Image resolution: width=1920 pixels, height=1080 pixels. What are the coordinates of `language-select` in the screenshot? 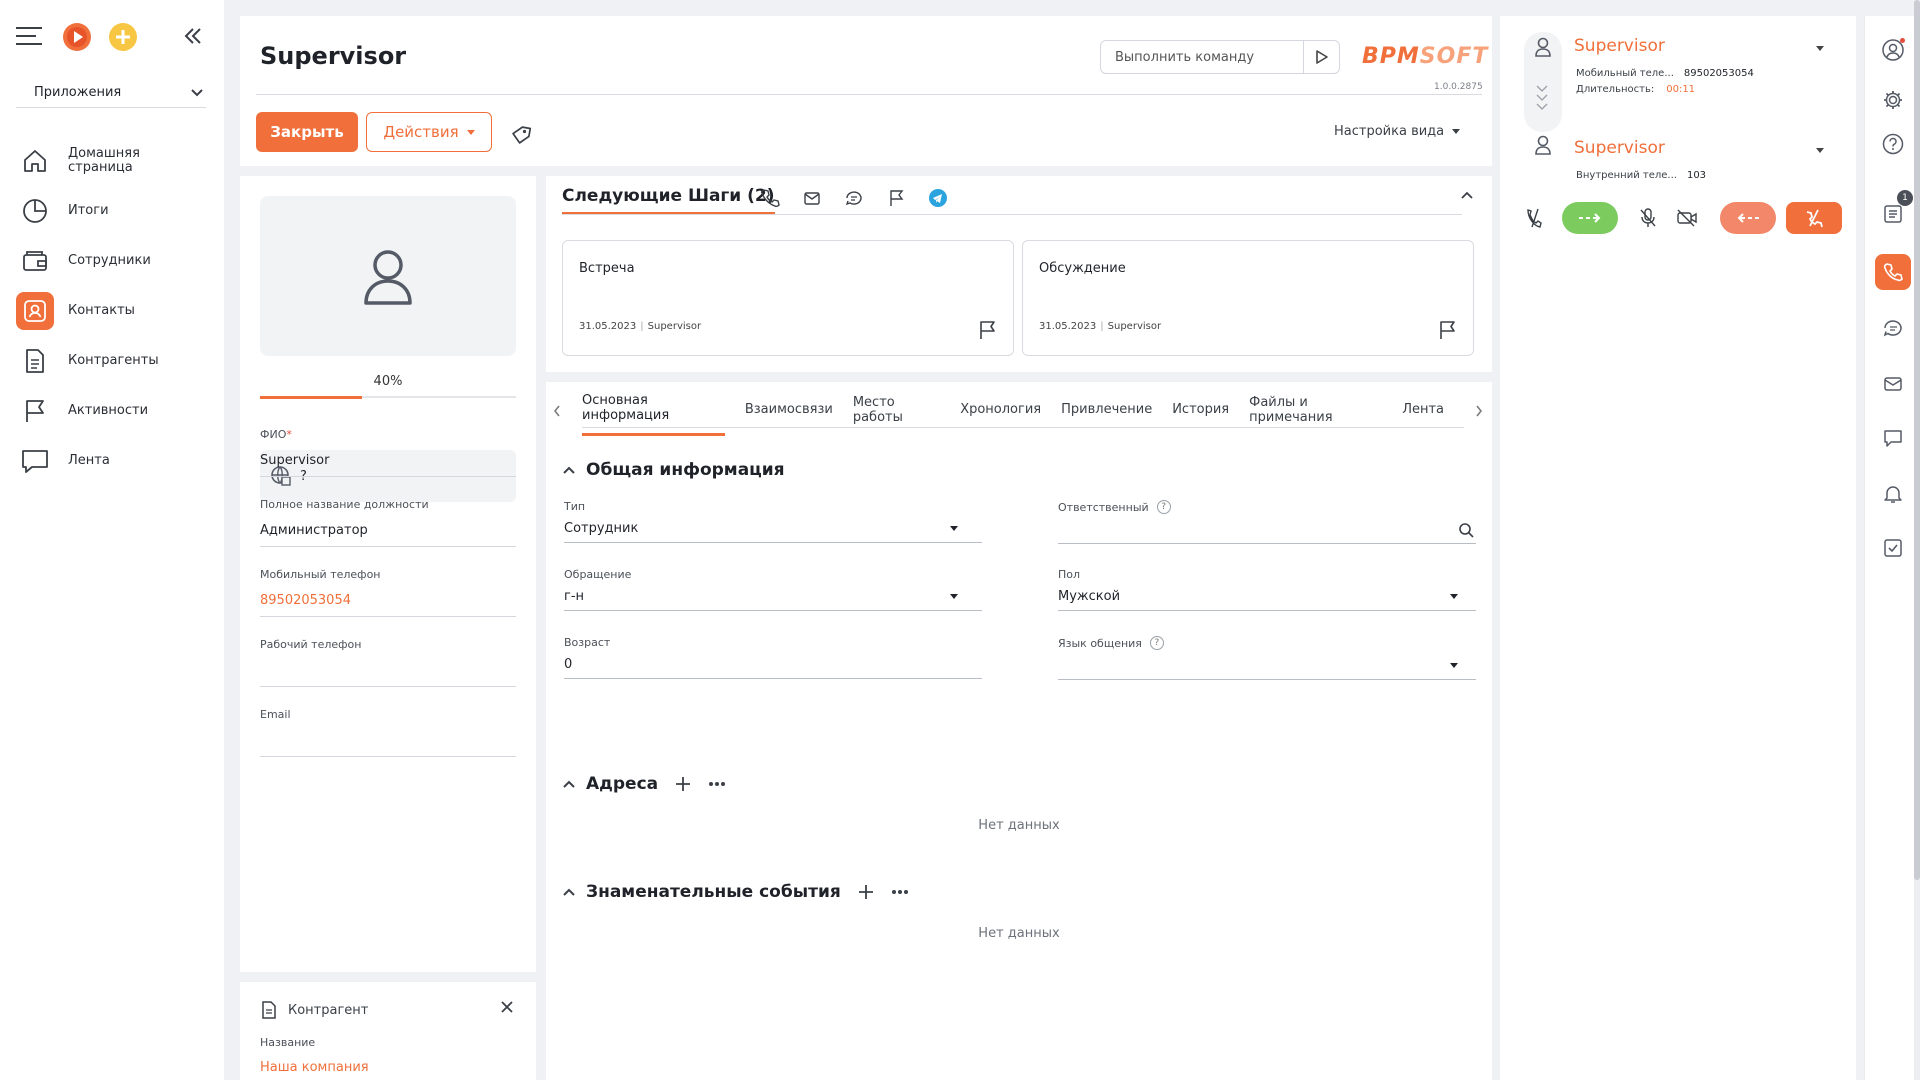 It's located at (1267, 669).